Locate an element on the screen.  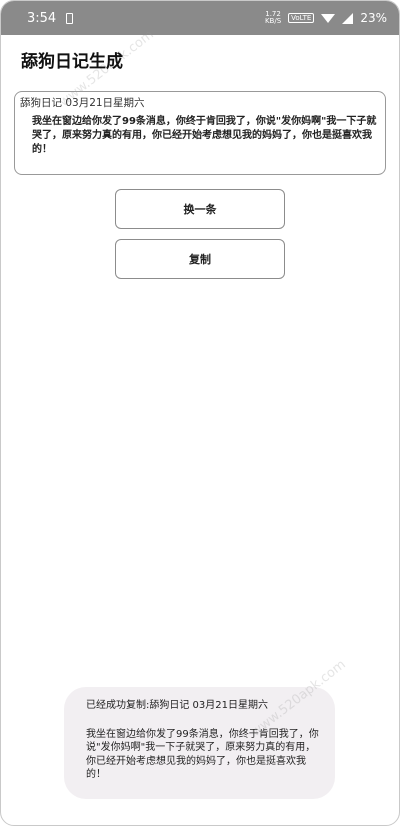
signal-icon is located at coordinates (348, 18).